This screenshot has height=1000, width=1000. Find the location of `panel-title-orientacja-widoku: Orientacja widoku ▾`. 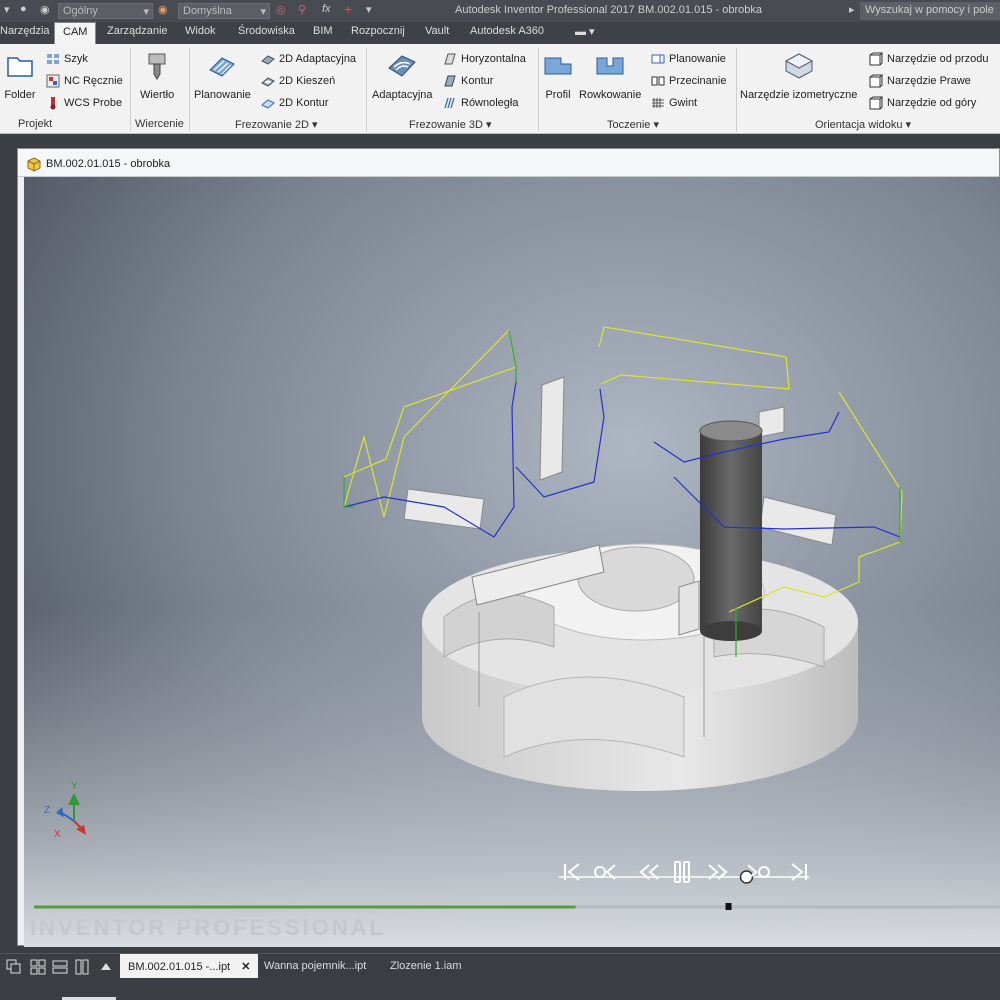

panel-title-orientacja-widoku: Orientacja widoku ▾ is located at coordinates (863, 124).